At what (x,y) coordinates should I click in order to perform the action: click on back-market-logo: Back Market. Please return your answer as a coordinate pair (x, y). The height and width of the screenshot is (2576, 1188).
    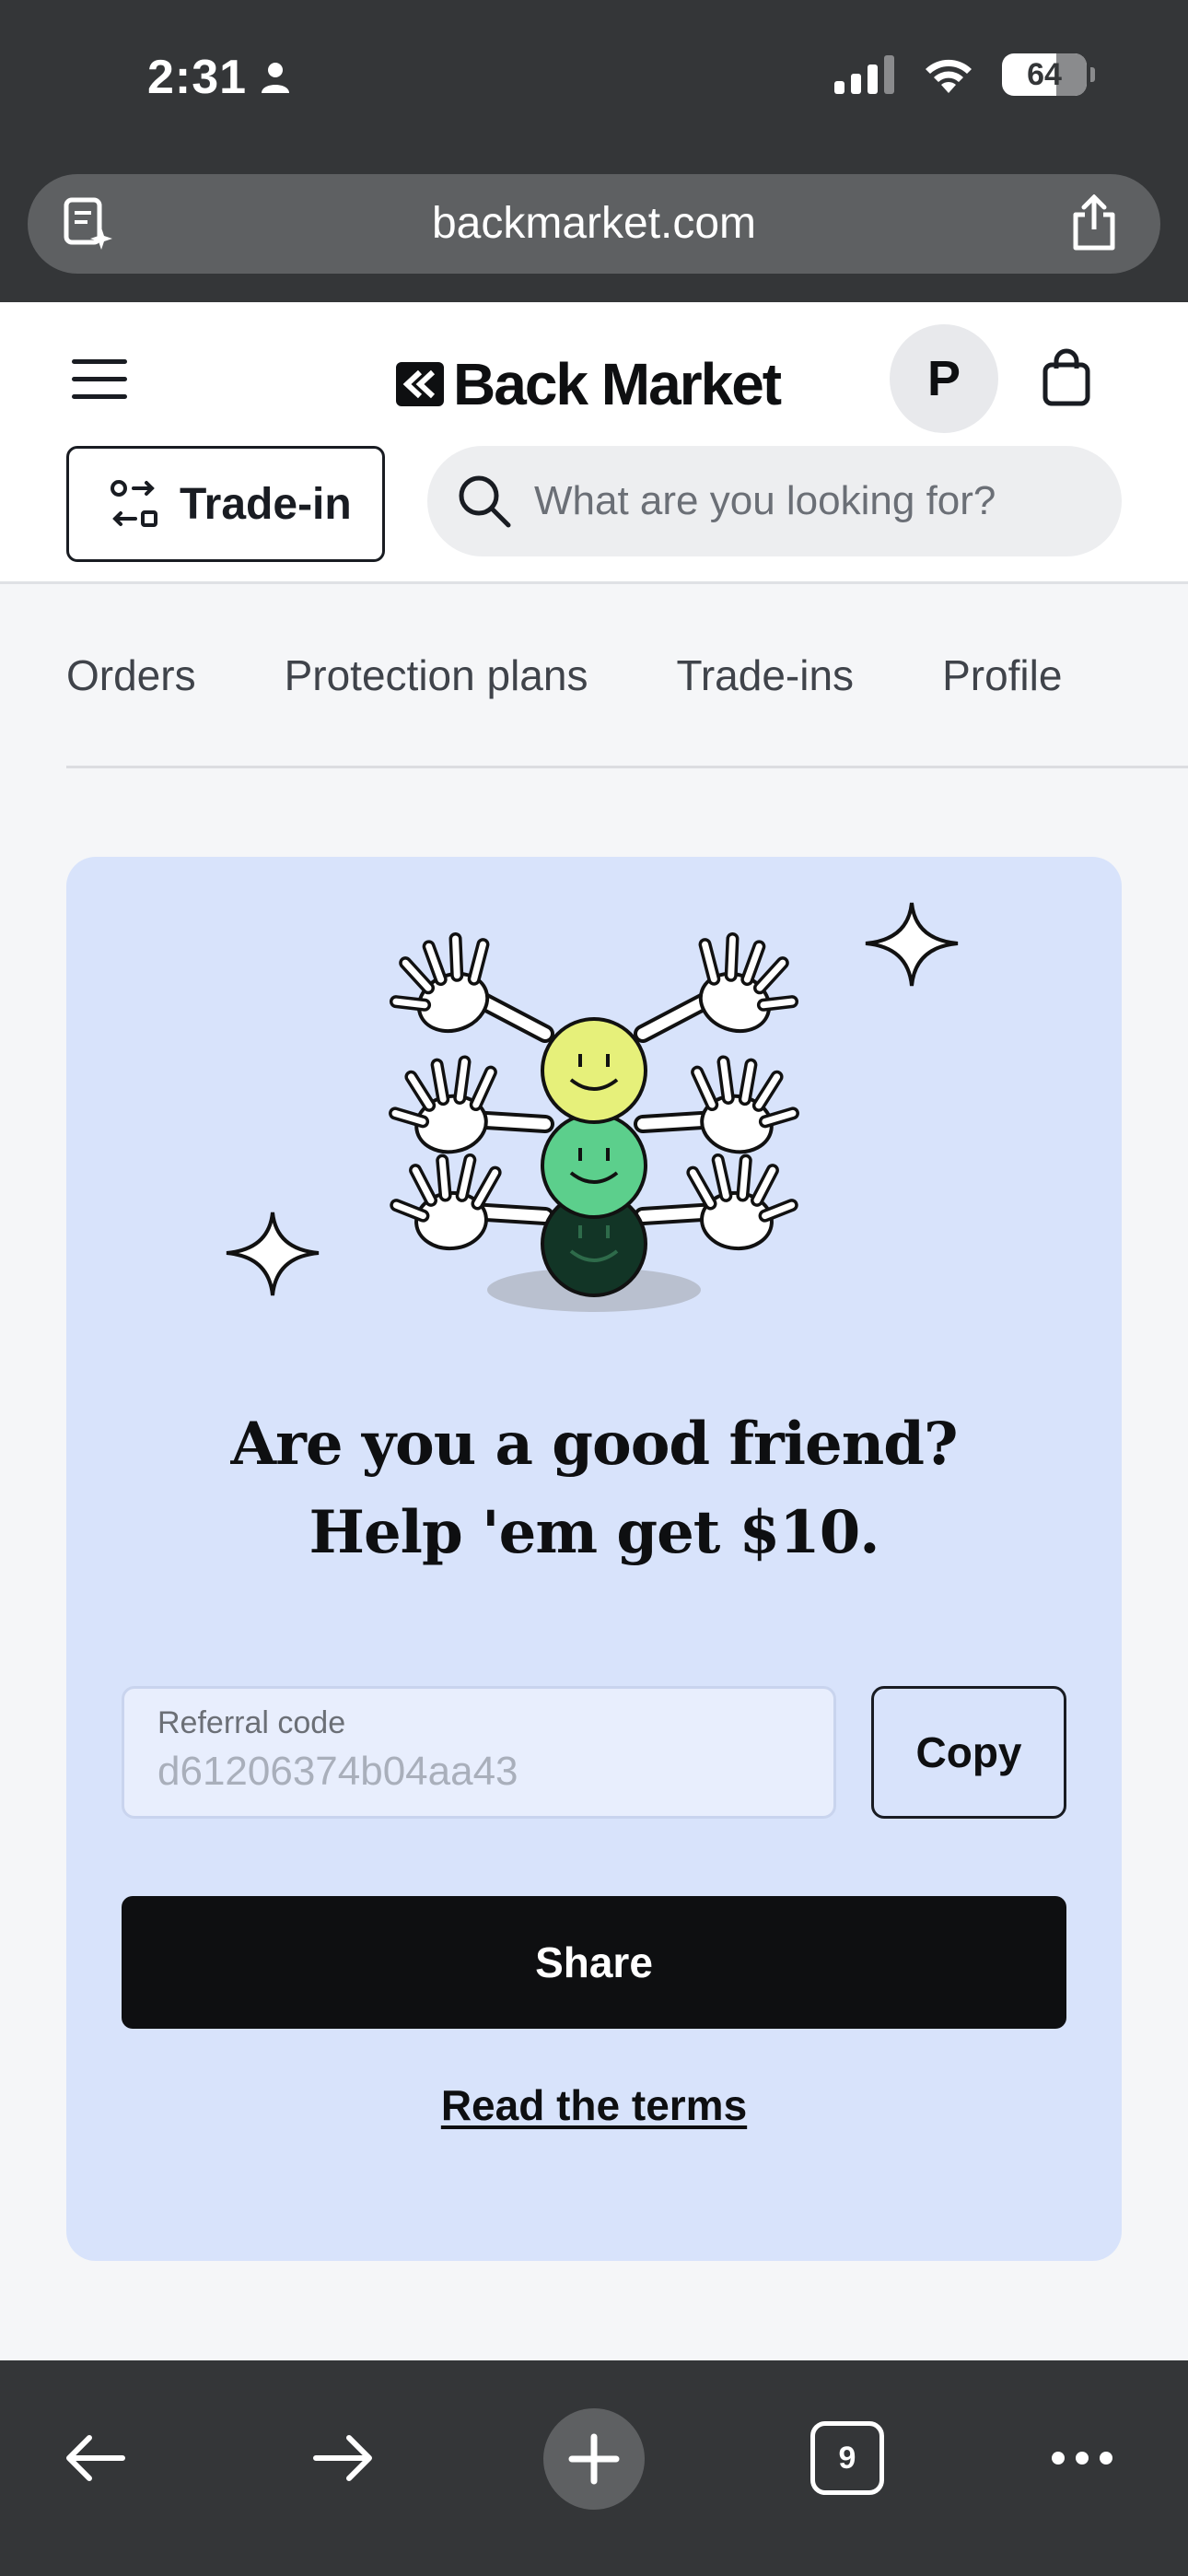
    Looking at the image, I should click on (589, 384).